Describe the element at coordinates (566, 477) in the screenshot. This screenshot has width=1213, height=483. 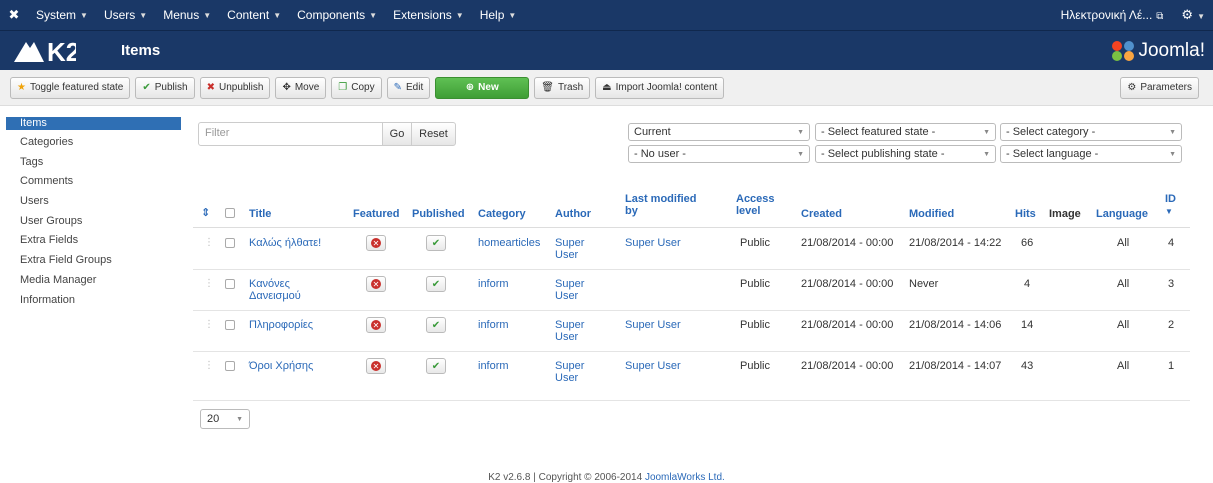
I see `footer-text: K2 v2.6.8 | Copyright © 2006-2014` at that location.